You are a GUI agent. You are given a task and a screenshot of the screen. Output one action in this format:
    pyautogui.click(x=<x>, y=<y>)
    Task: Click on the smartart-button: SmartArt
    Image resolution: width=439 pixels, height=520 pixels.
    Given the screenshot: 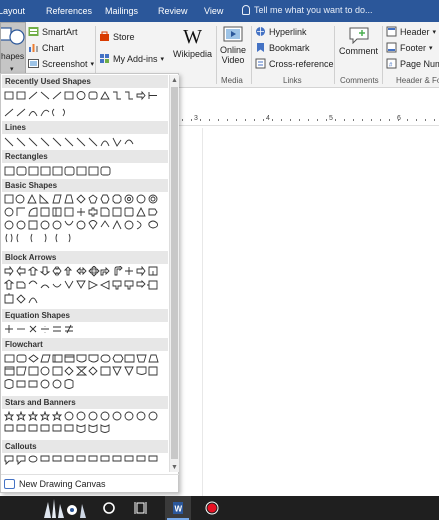 What is the action you would take?
    pyautogui.click(x=53, y=31)
    